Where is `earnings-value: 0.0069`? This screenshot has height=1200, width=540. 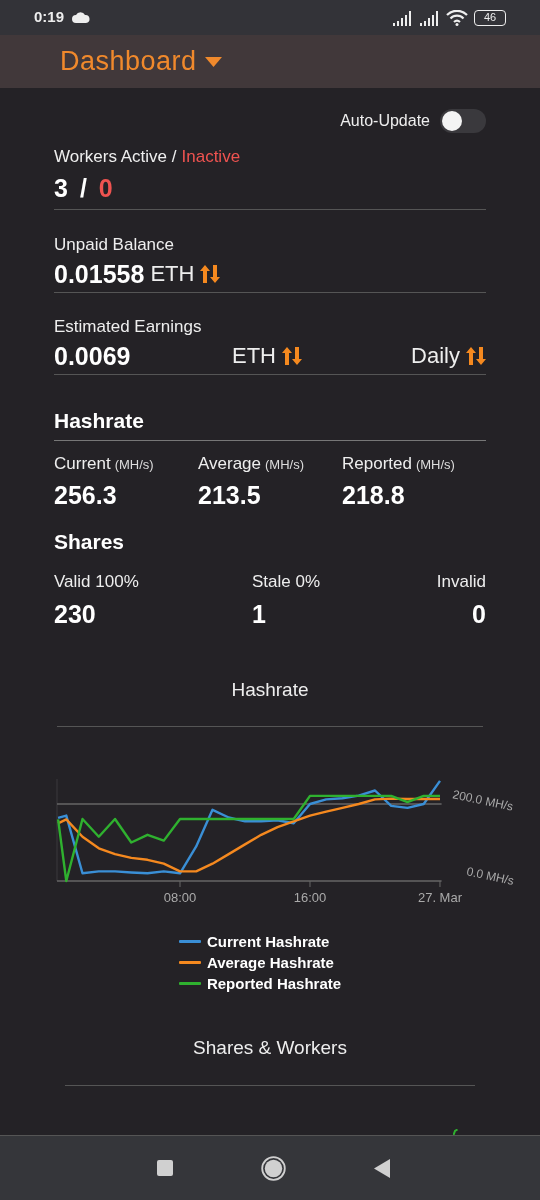 earnings-value: 0.0069 is located at coordinates (93, 356).